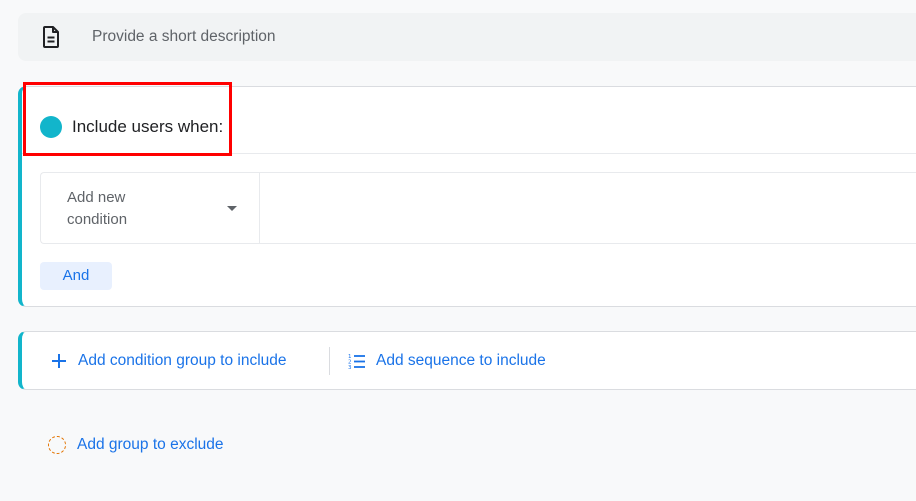  I want to click on add-sequence-button: 1 2 3 Add sequence to include, so click(447, 361).